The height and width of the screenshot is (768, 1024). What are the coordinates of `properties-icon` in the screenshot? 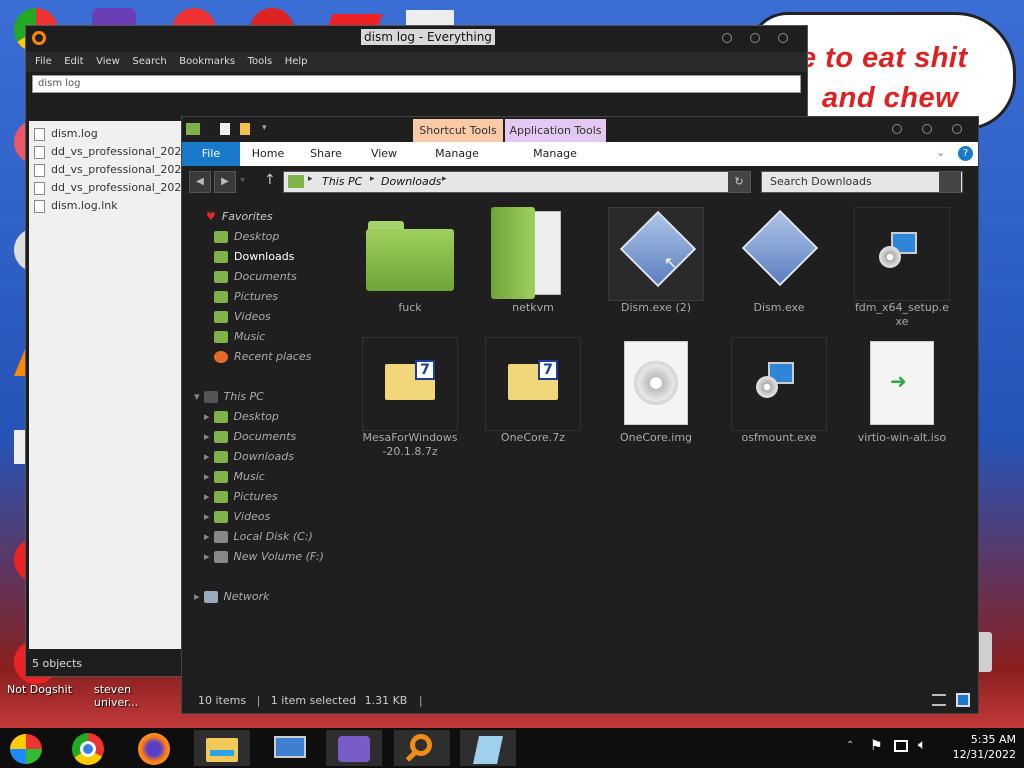 It's located at (225, 129).